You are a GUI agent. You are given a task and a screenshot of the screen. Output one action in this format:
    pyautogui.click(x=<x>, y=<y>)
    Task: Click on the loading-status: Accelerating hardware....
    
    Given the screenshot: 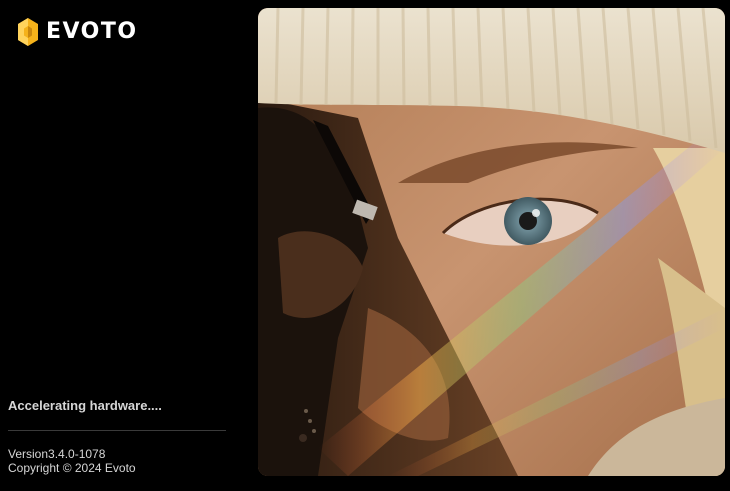 What is the action you would take?
    pyautogui.click(x=85, y=405)
    